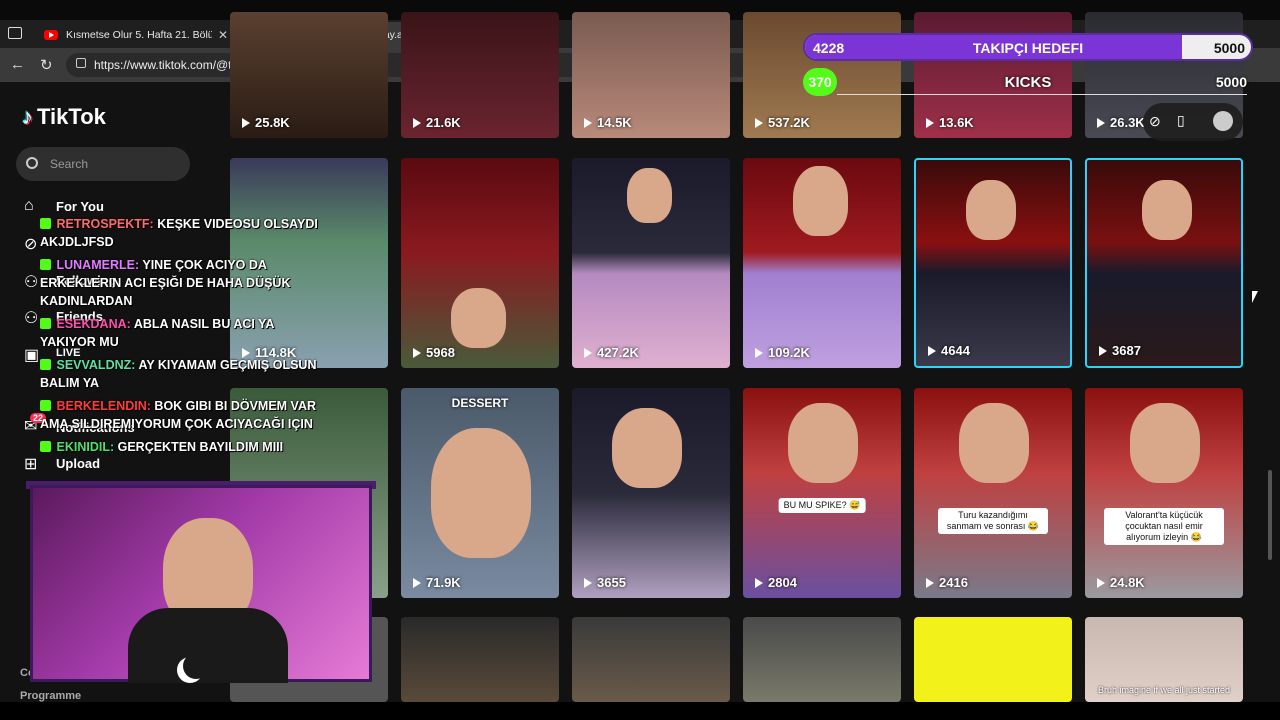 This screenshot has height=720, width=1280. I want to click on video-card: BU MU SPIKE? 😅 2804, so click(822, 493).